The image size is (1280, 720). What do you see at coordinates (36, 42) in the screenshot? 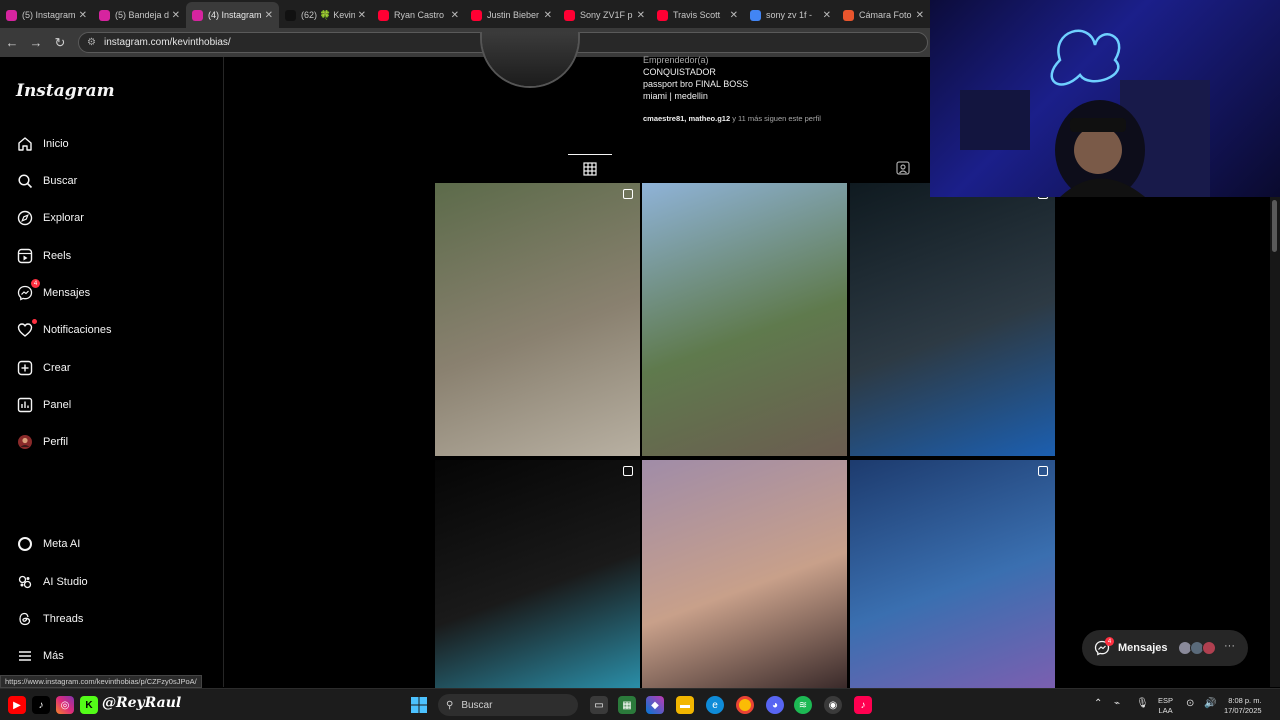
I see `forward-icon: →` at bounding box center [36, 42].